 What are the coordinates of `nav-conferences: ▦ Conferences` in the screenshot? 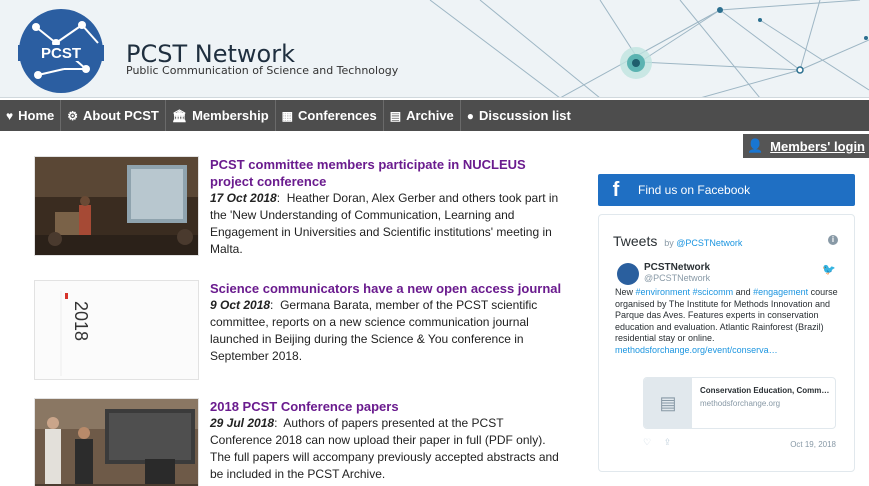 It's located at (330, 115).